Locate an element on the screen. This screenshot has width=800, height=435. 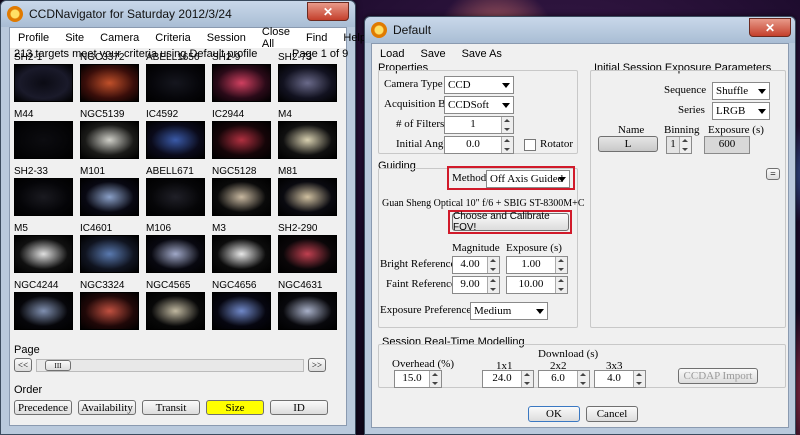
nav-menu-profile: Profile is located at coordinates (33, 38).